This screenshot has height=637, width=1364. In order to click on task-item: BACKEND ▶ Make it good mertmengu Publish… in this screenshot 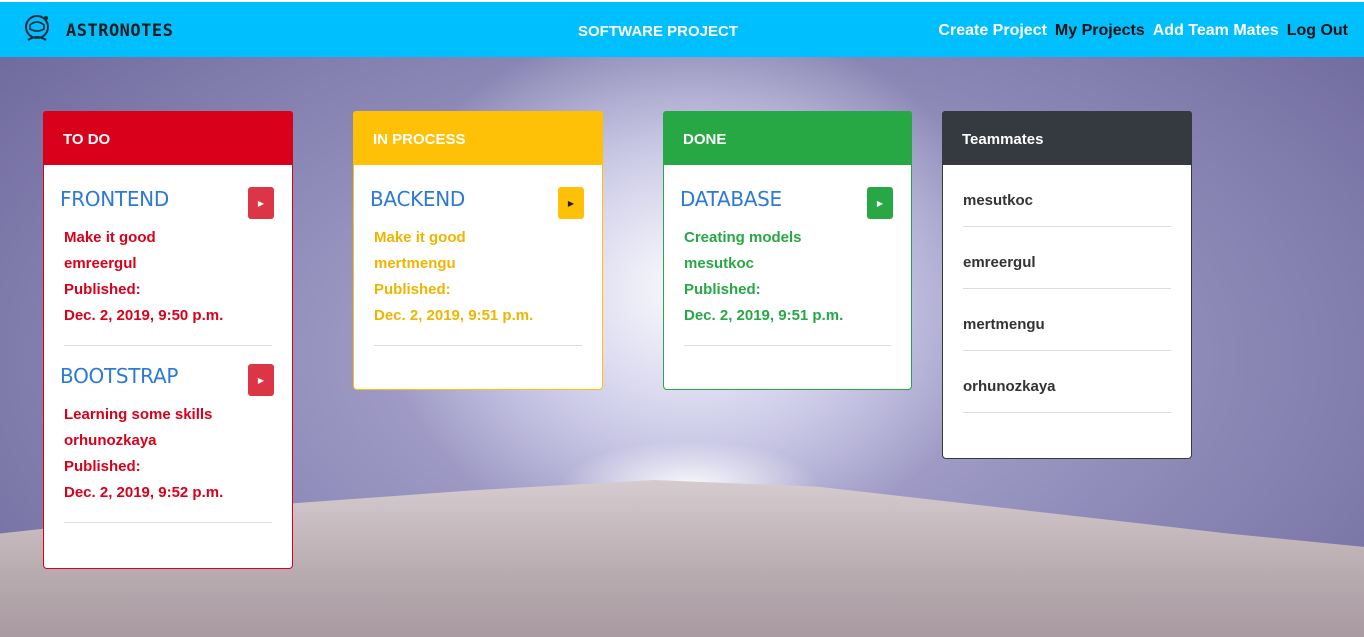, I will do `click(477, 266)`.